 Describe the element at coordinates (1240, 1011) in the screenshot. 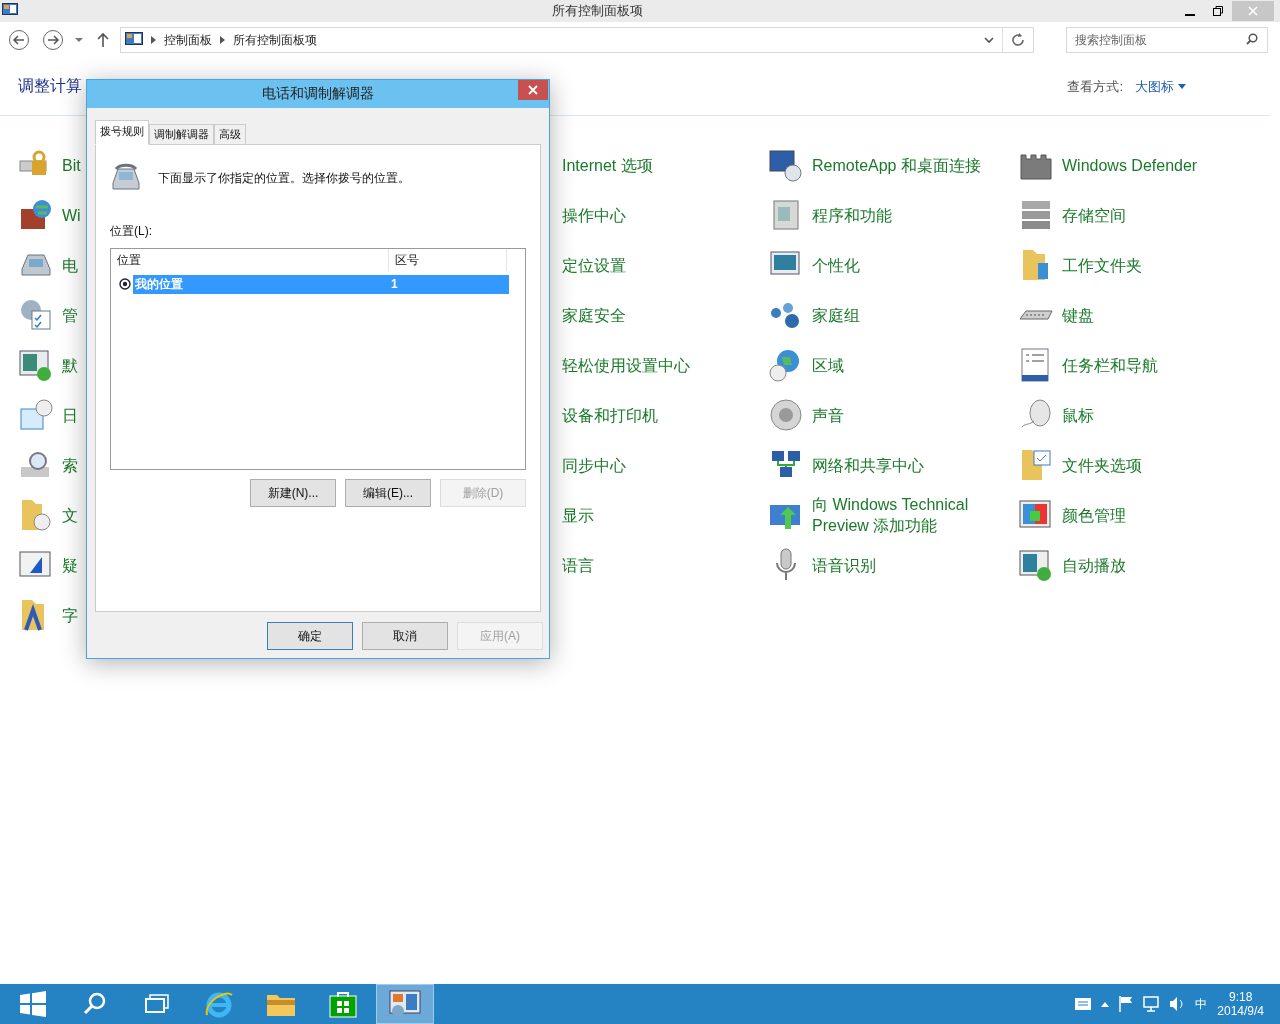

I see `clock-date: 2014/9/4` at that location.